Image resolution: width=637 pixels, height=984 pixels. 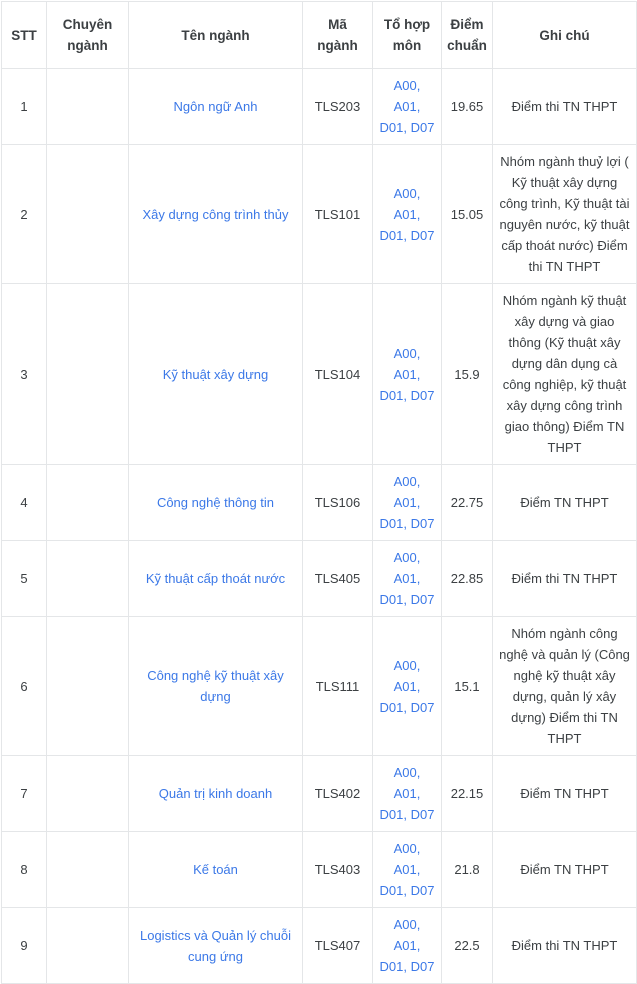 I want to click on cell-ten-nganh: Quản trị kinh doanh, so click(x=215, y=793).